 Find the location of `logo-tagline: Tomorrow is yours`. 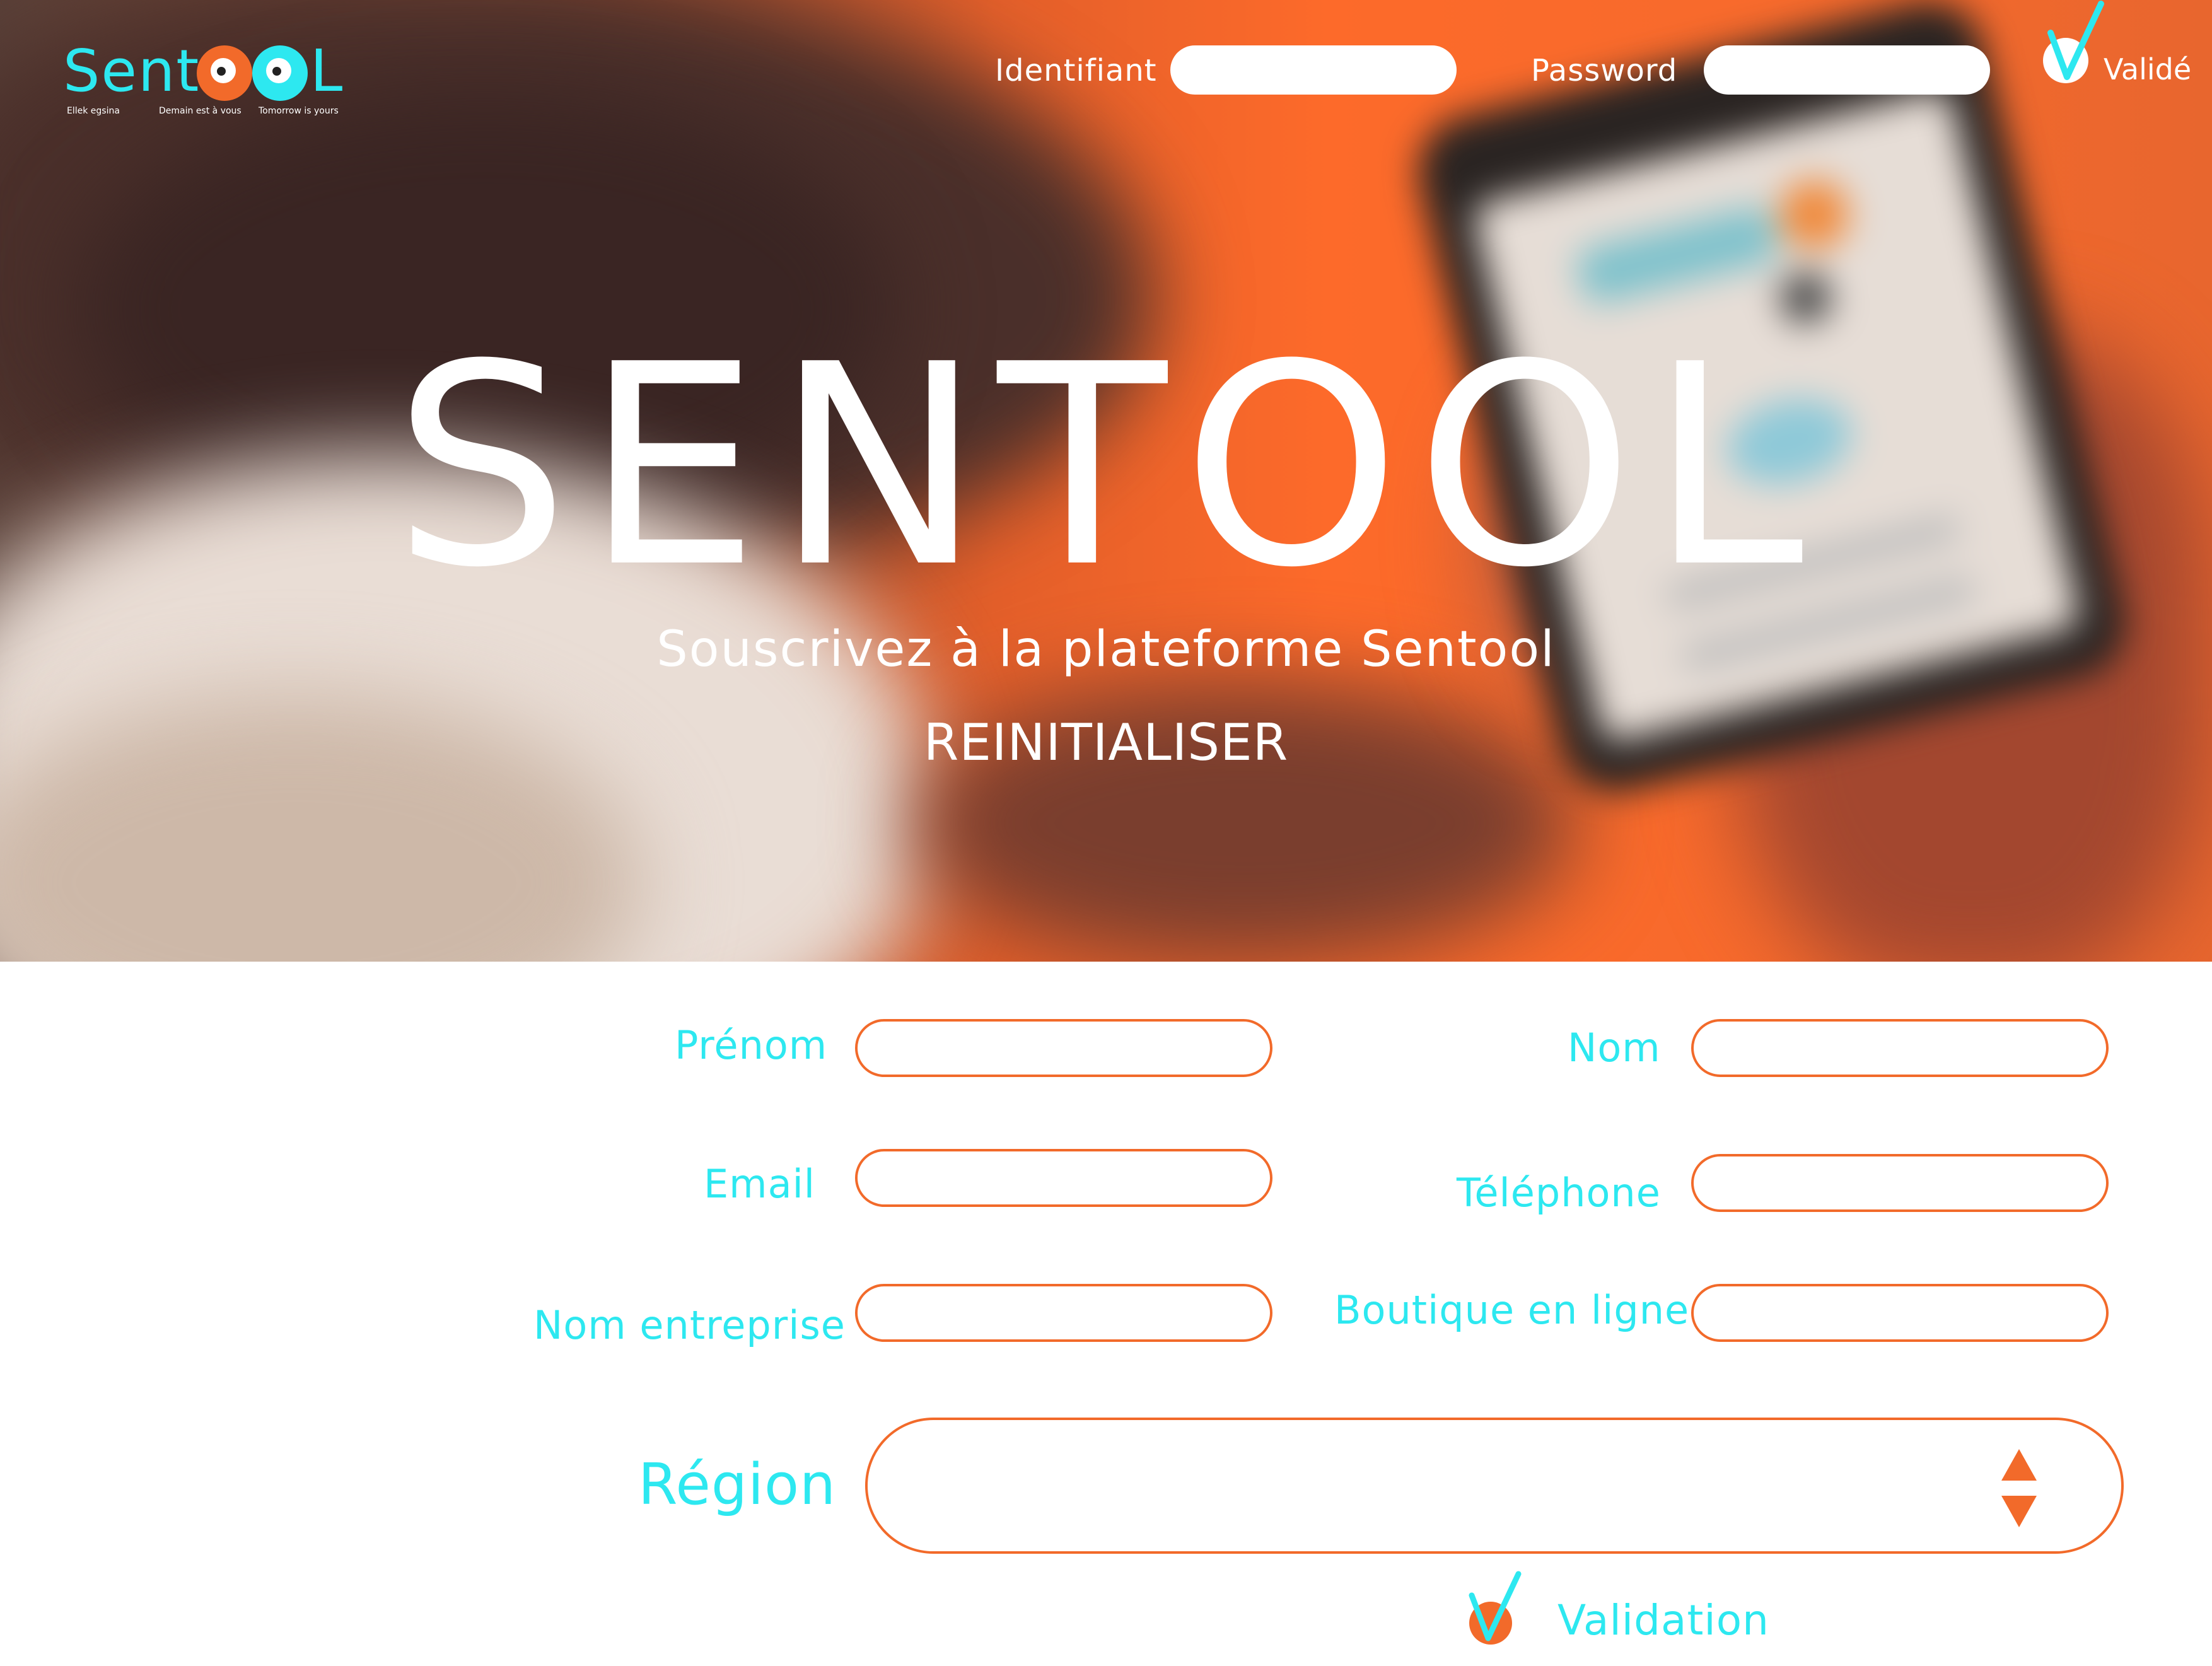

logo-tagline: Tomorrow is yours is located at coordinates (299, 111).